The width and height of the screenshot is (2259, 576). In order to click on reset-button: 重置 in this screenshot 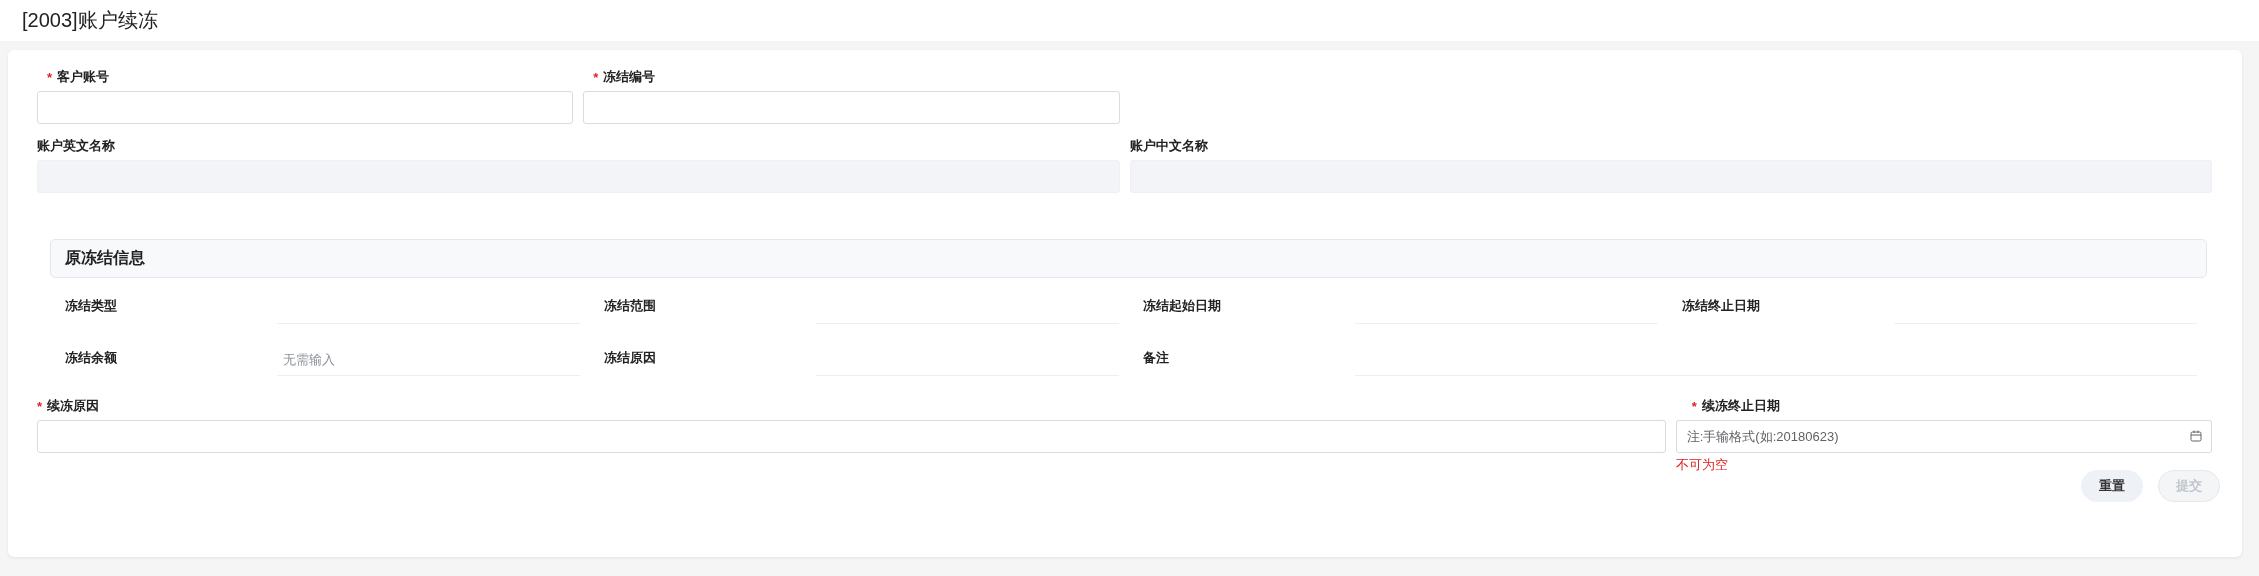, I will do `click(2112, 486)`.